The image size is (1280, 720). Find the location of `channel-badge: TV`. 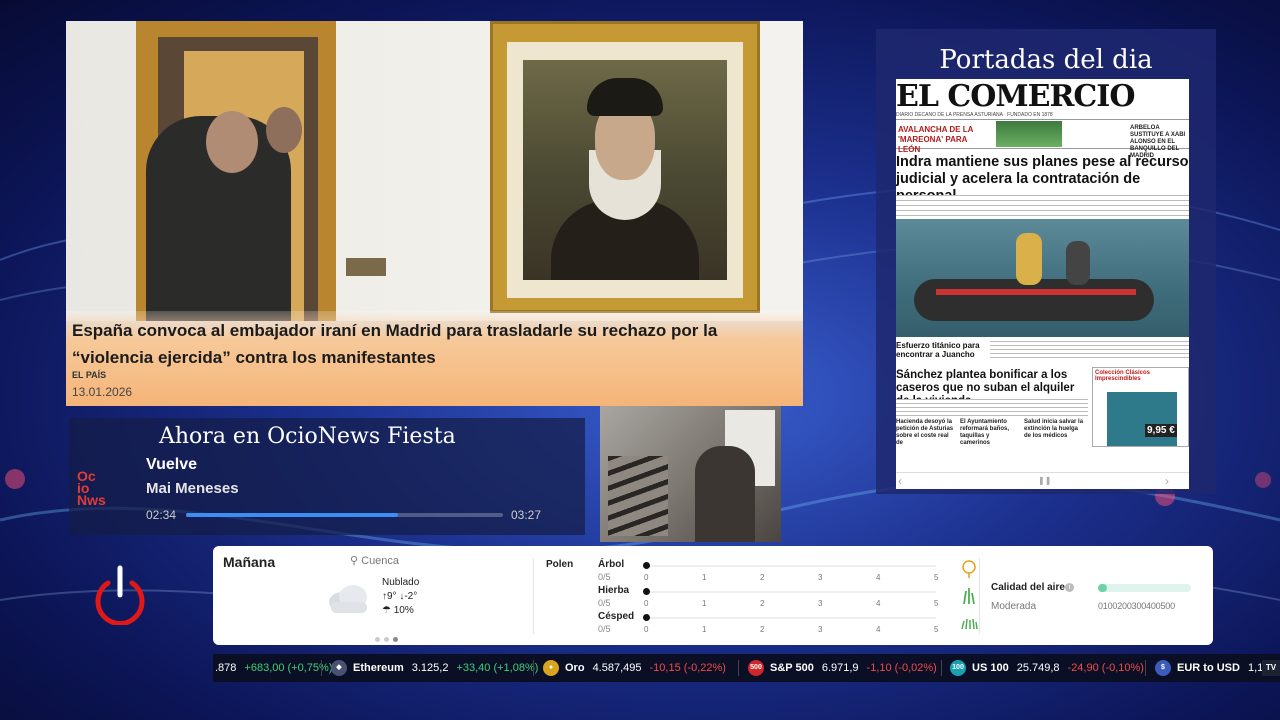

channel-badge: TV is located at coordinates (1271, 668).